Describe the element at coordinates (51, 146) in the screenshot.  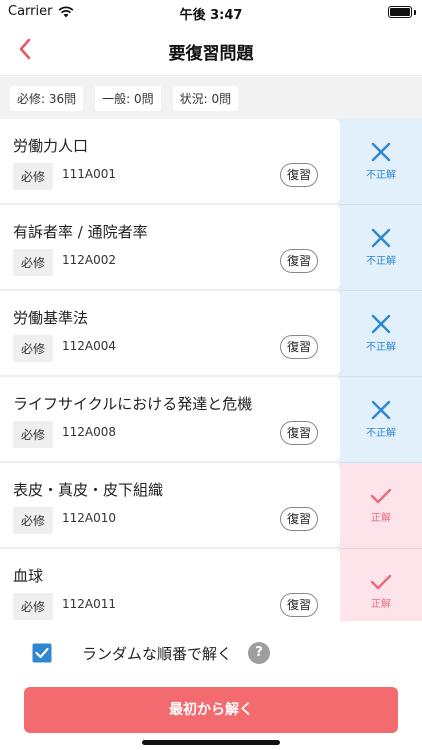
I see `question-title: 労働力人口` at that location.